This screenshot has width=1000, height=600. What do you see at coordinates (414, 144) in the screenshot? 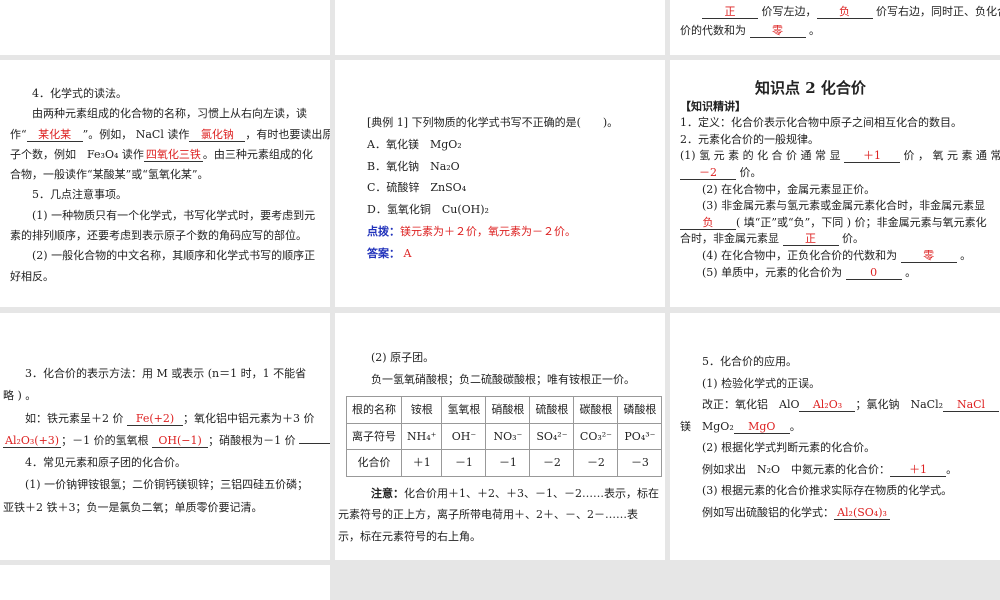
I see `text-segment: A．氧化镁 MgO₂` at bounding box center [414, 144].